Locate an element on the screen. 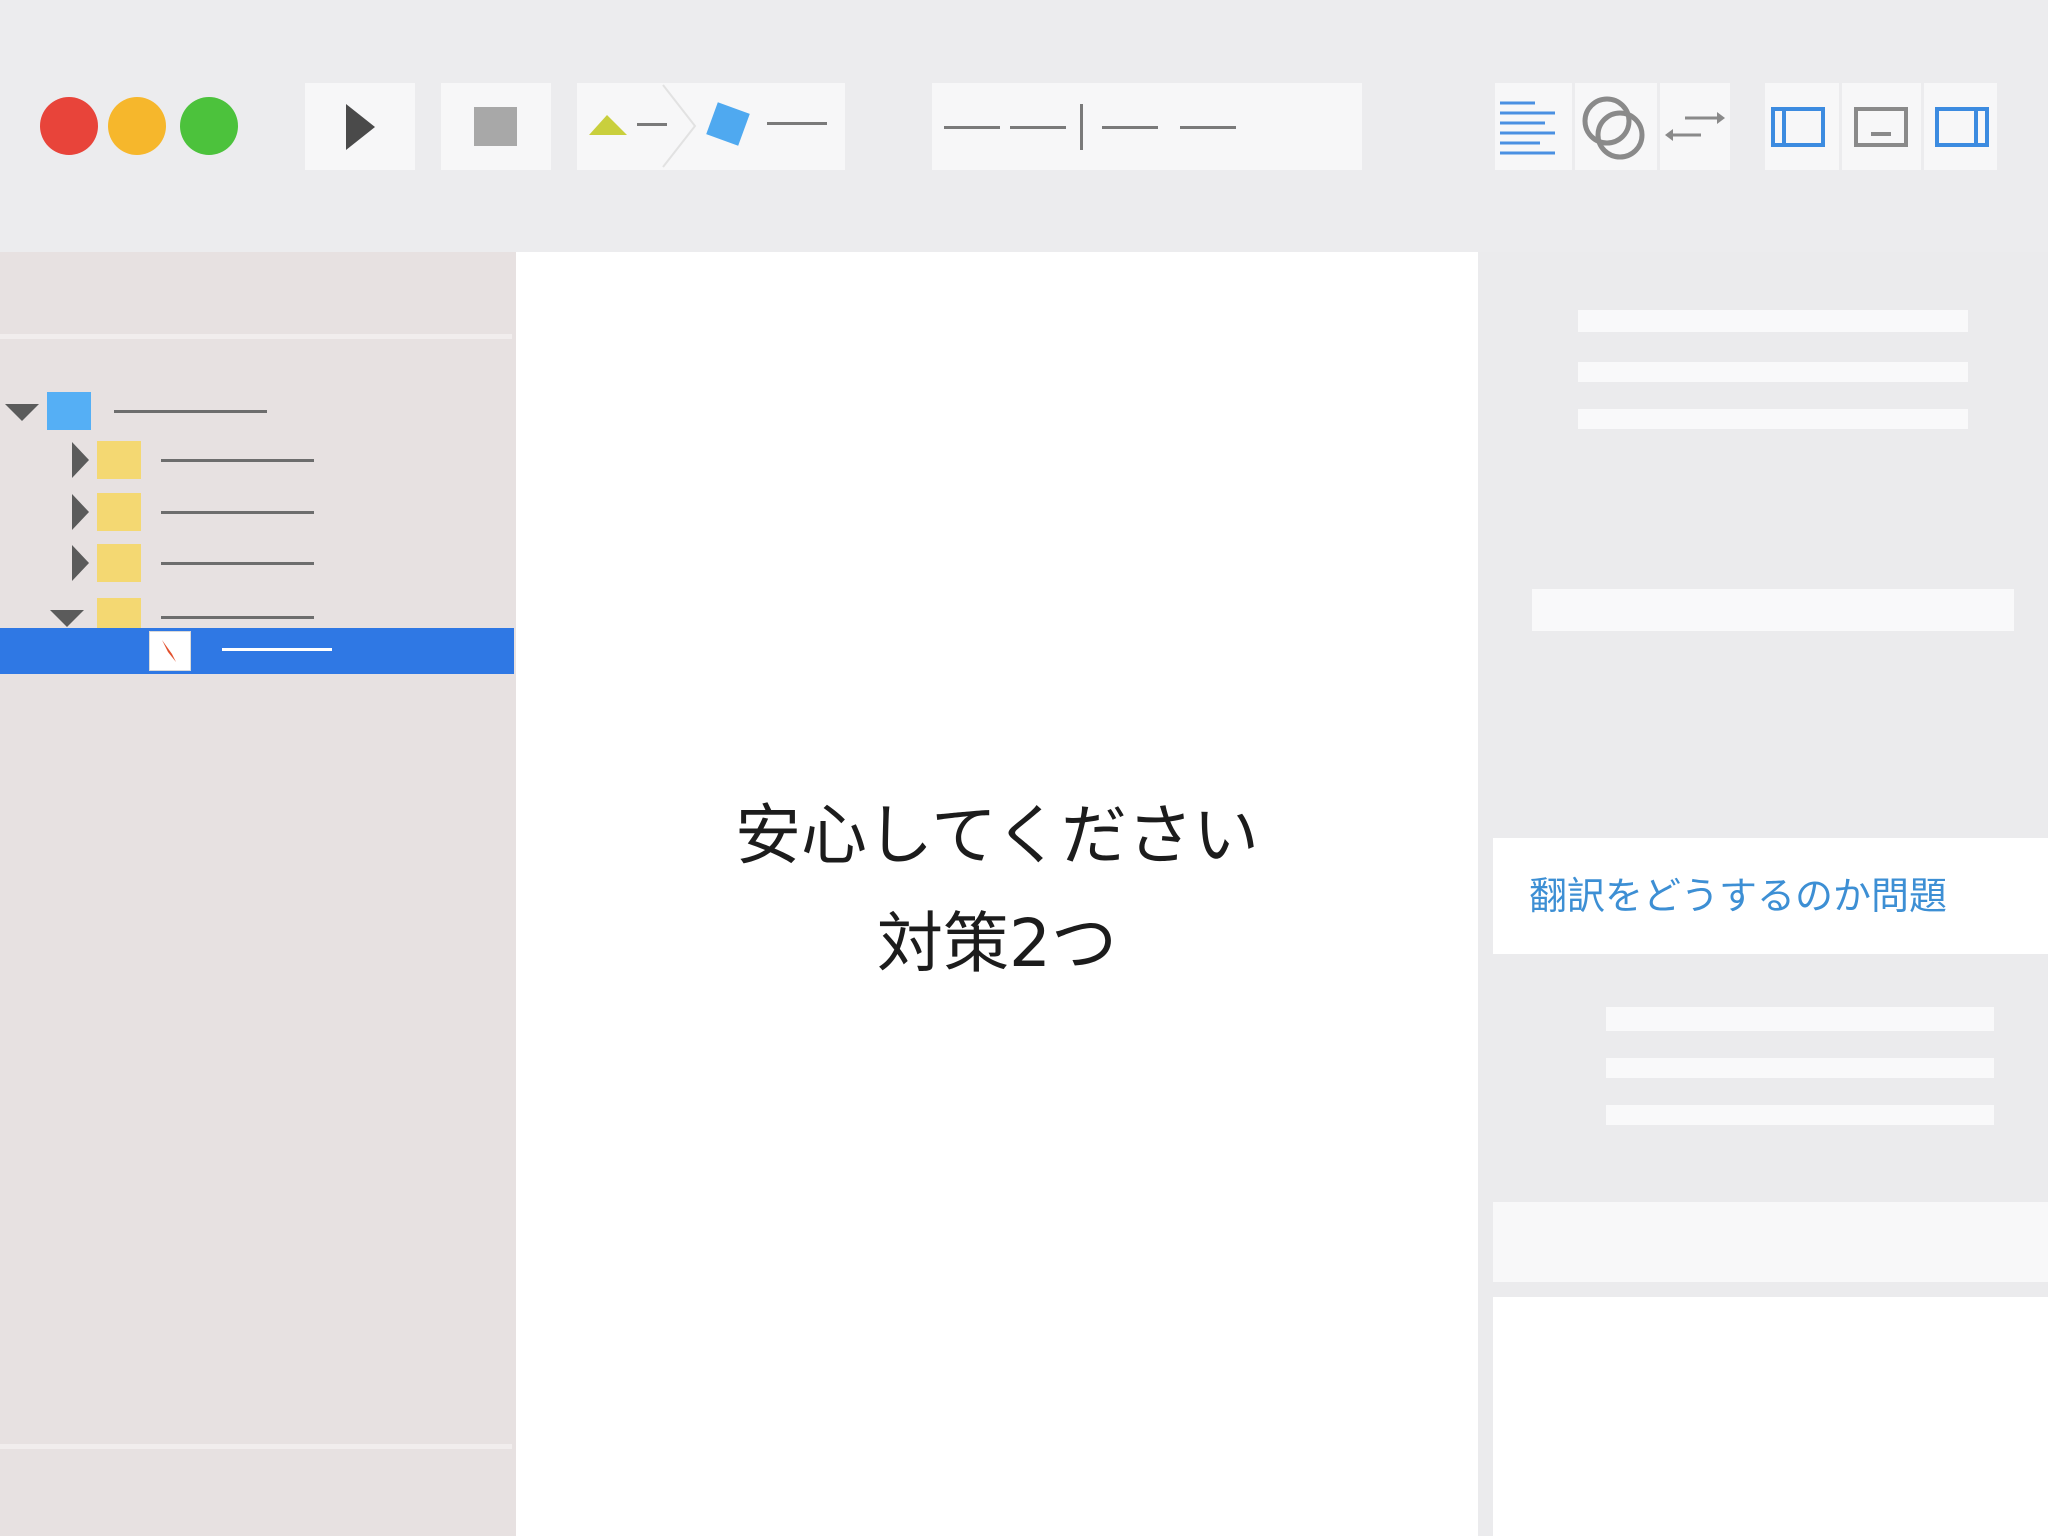  editor-mode-icons is located at coordinates (1612, 126).